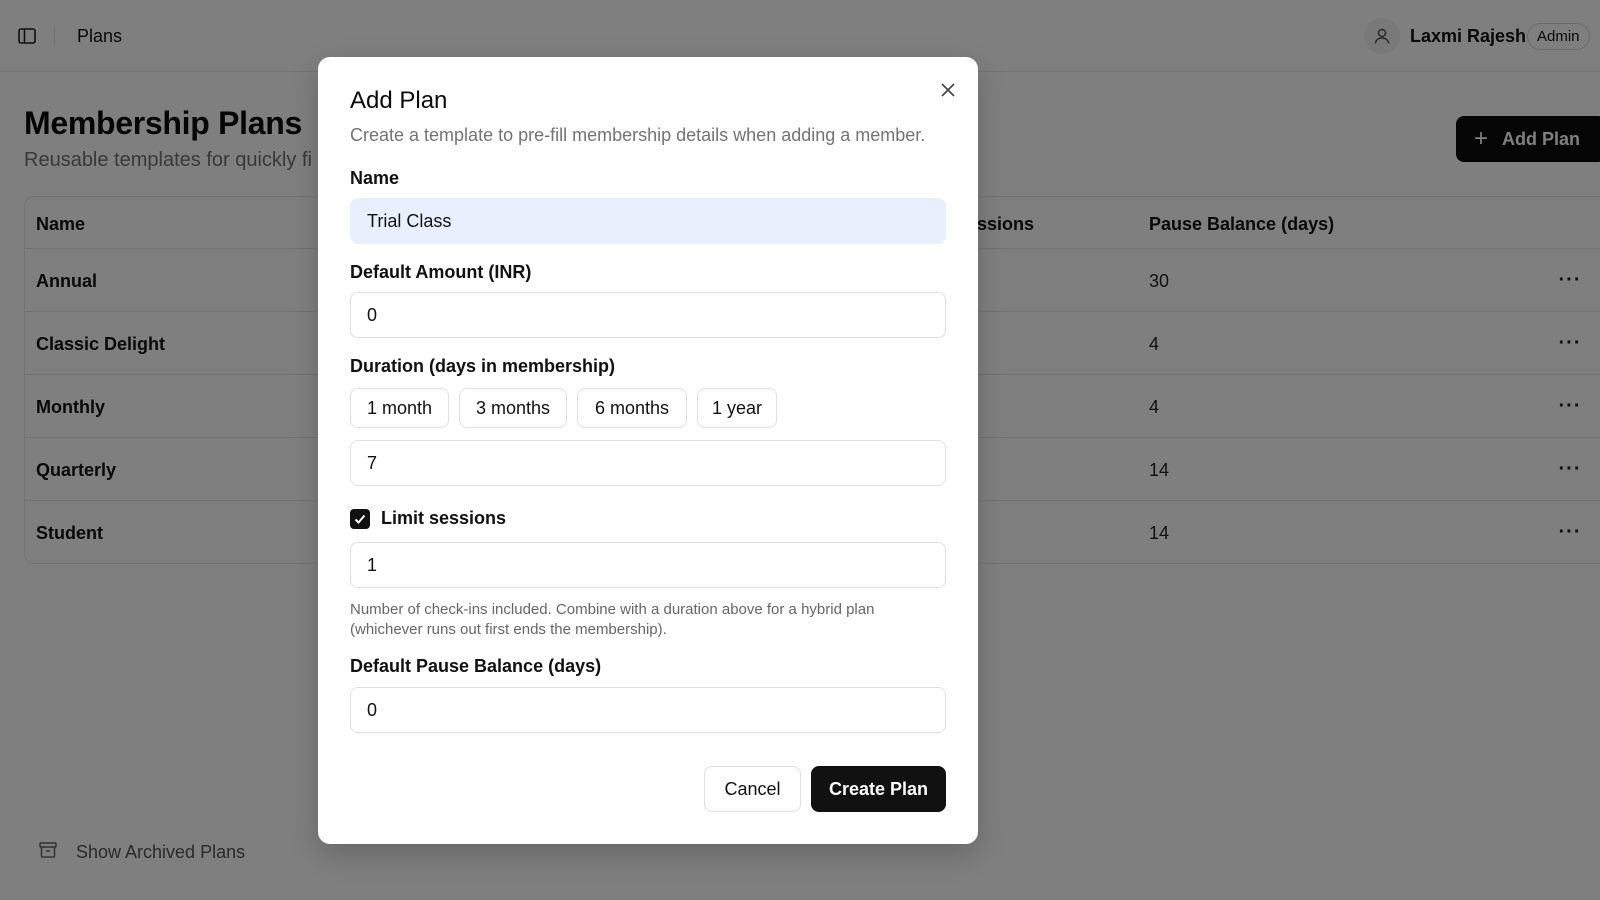 This screenshot has height=900, width=1600. I want to click on duration-preset-1-year: 1 year, so click(737, 408).